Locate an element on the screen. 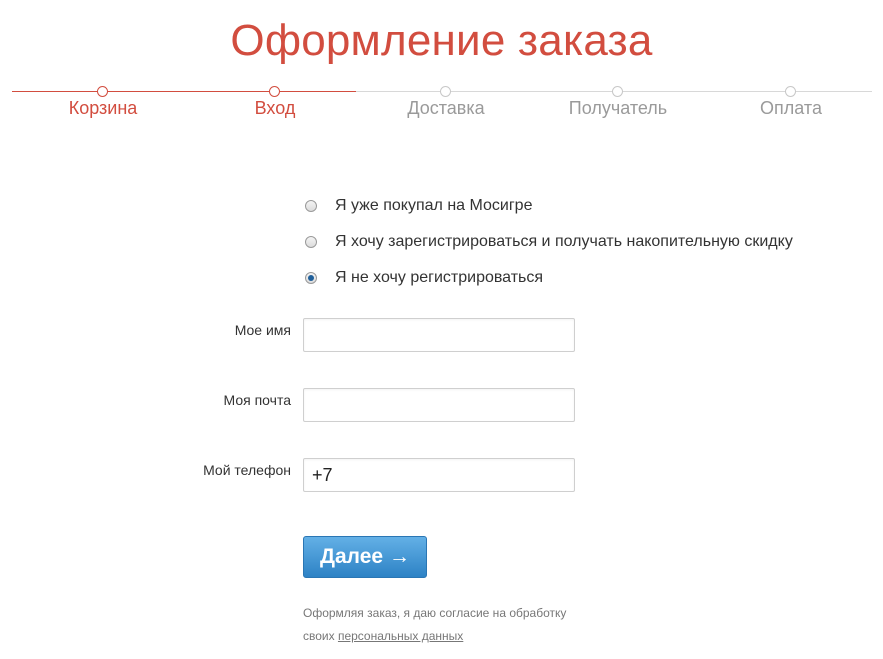 Image resolution: width=883 pixels, height=659 pixels. page-title: Оформление заказа is located at coordinates (441, 40).